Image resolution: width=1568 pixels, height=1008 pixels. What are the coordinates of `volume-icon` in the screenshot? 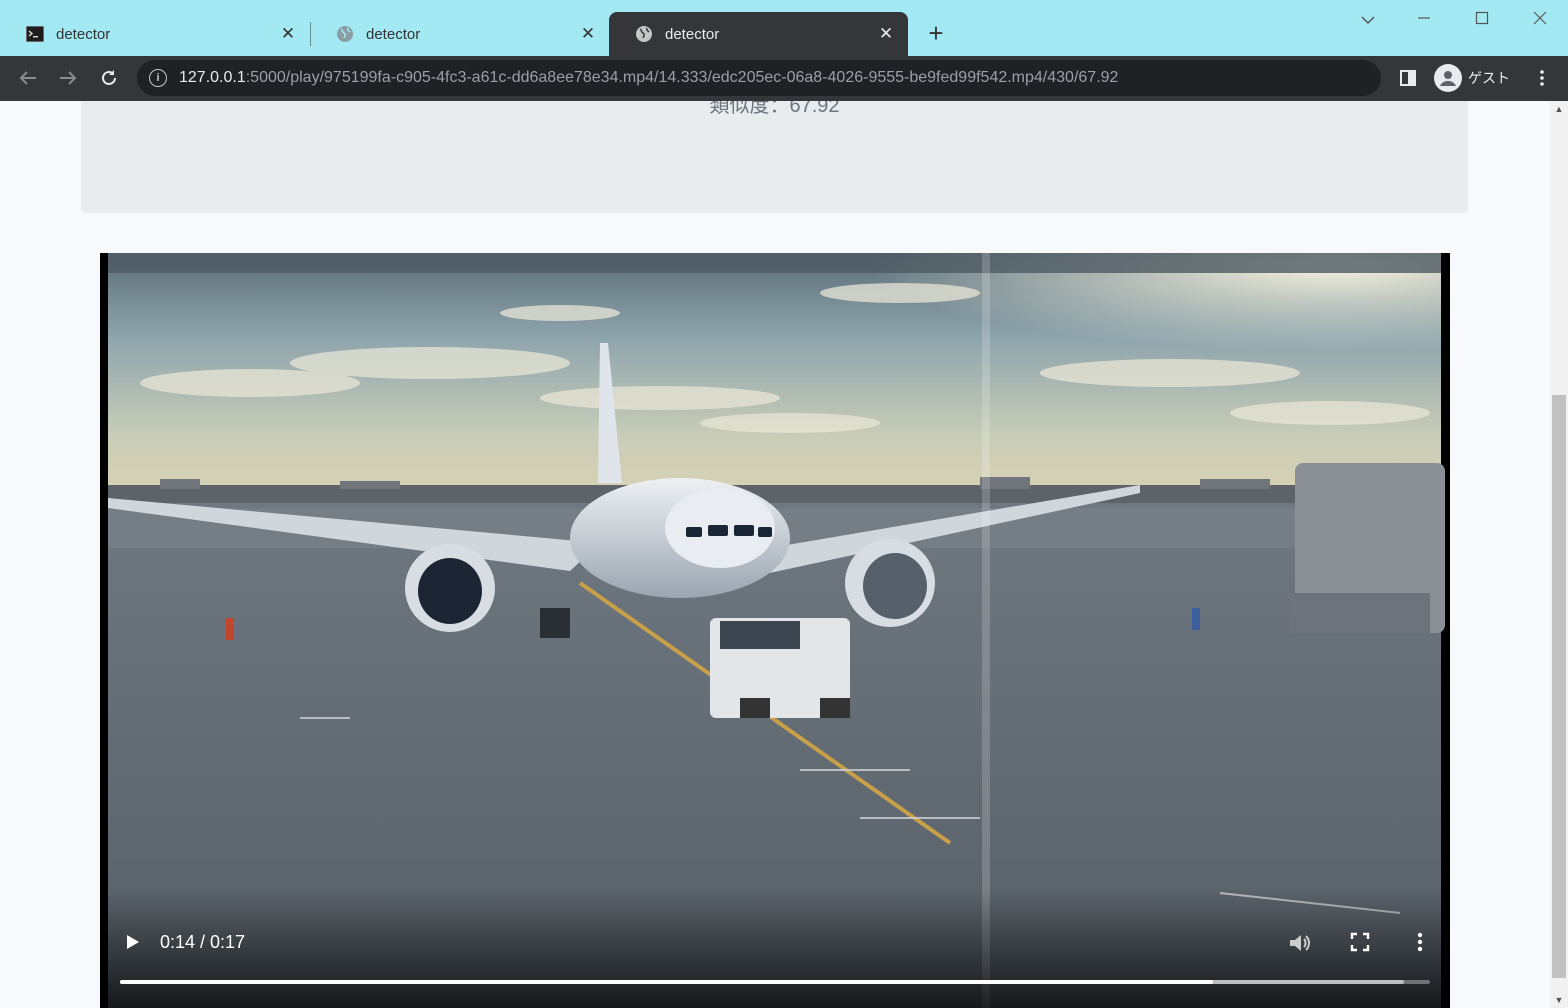 It's located at (1299, 943).